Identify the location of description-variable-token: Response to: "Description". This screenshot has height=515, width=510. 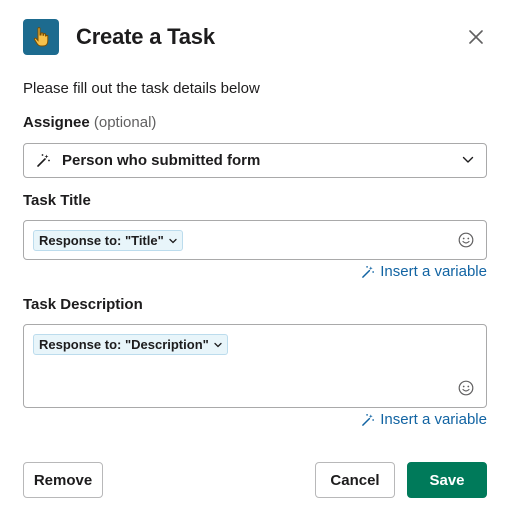
(130, 344).